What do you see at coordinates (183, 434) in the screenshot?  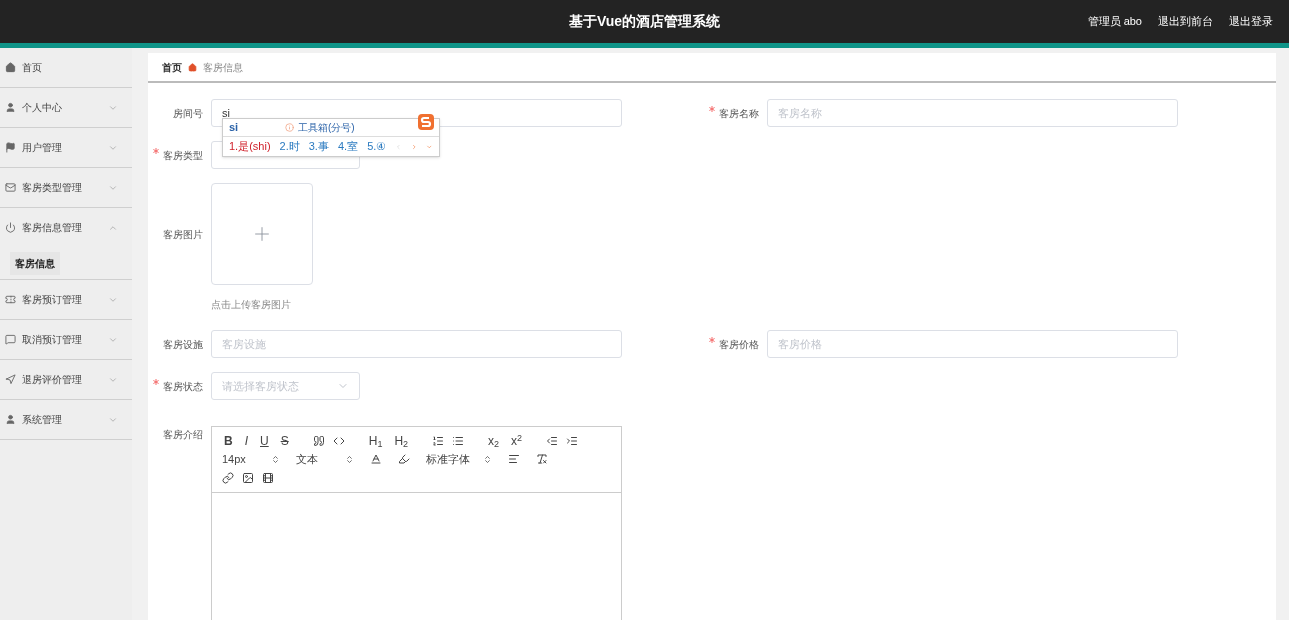 I see `field-label: 客房介绍` at bounding box center [183, 434].